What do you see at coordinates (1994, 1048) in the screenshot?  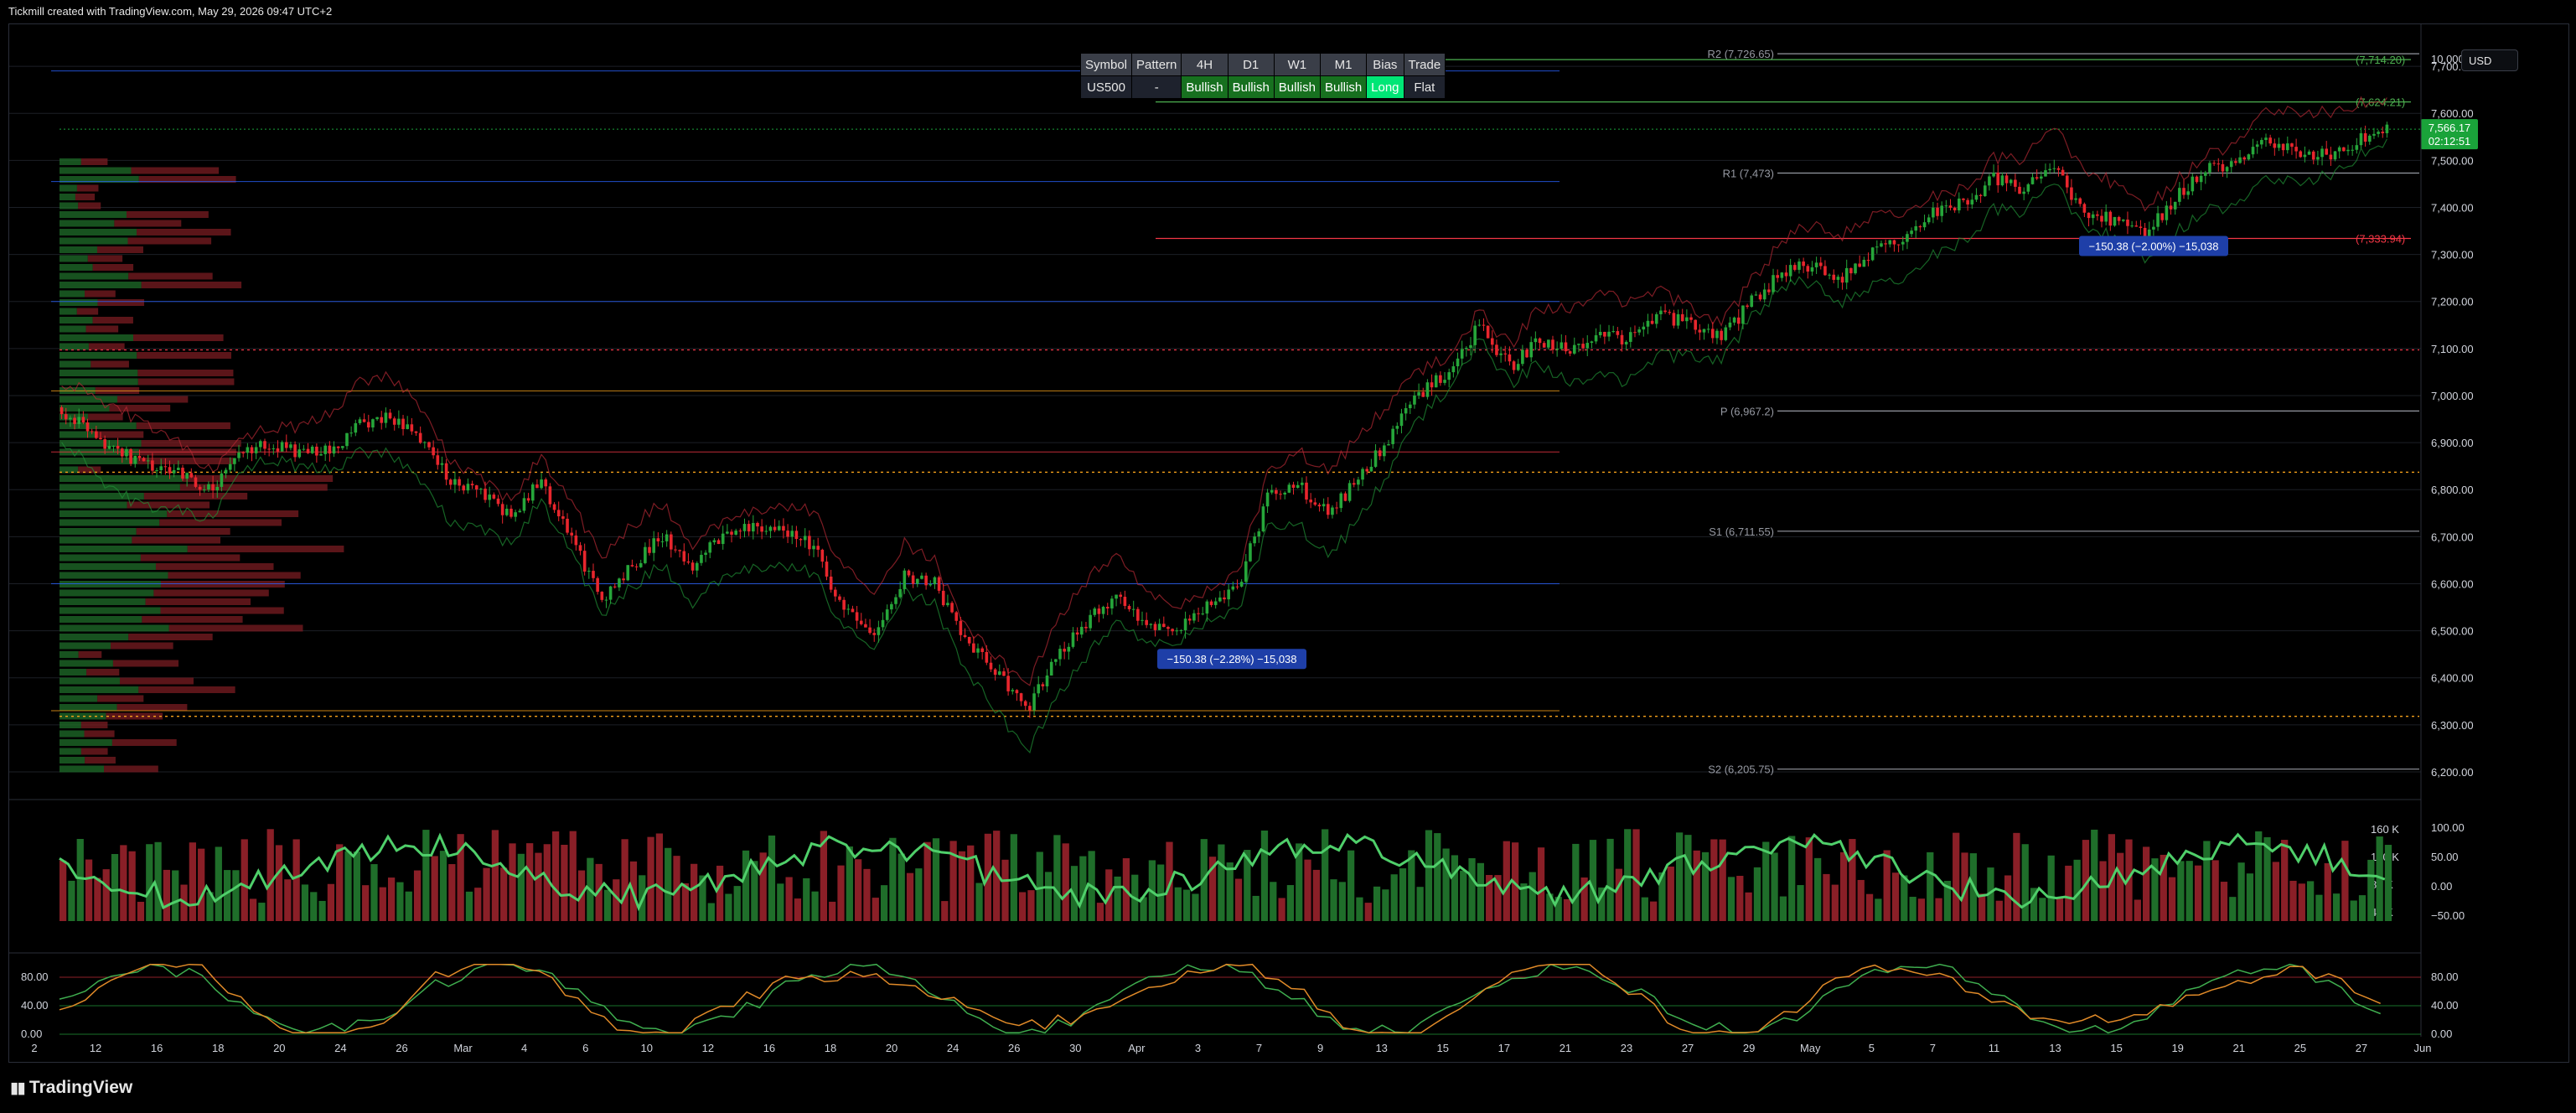 I see `x-tick-label: 11` at bounding box center [1994, 1048].